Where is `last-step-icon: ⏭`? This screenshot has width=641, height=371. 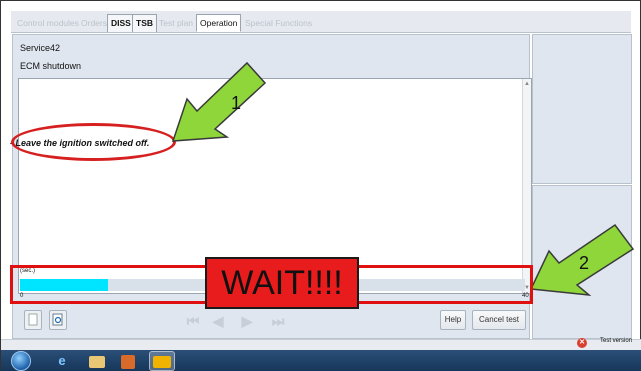 last-step-icon: ⏭ is located at coordinates (278, 321).